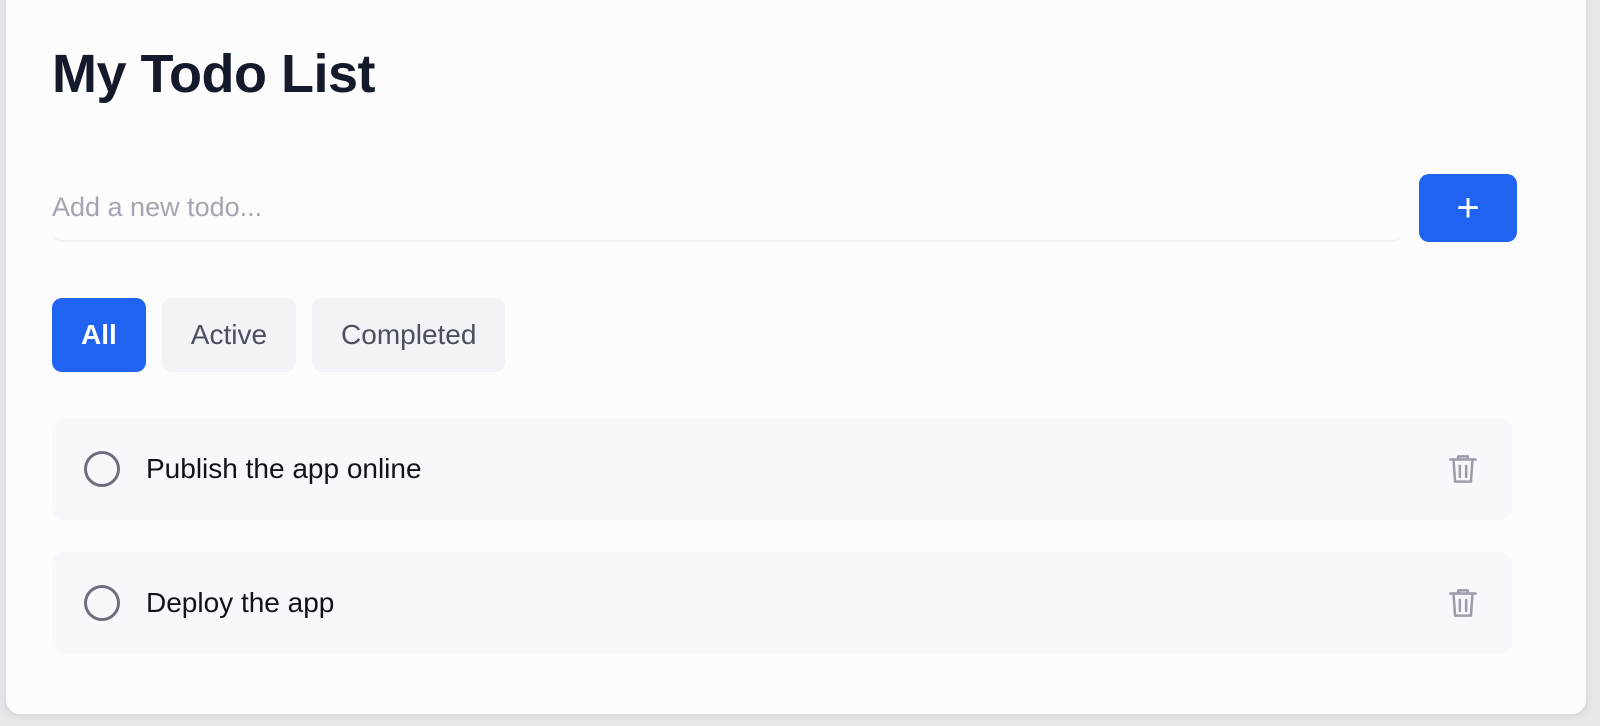 The width and height of the screenshot is (1600, 726). Describe the element at coordinates (1468, 208) in the screenshot. I see `add-todo-button: +` at that location.